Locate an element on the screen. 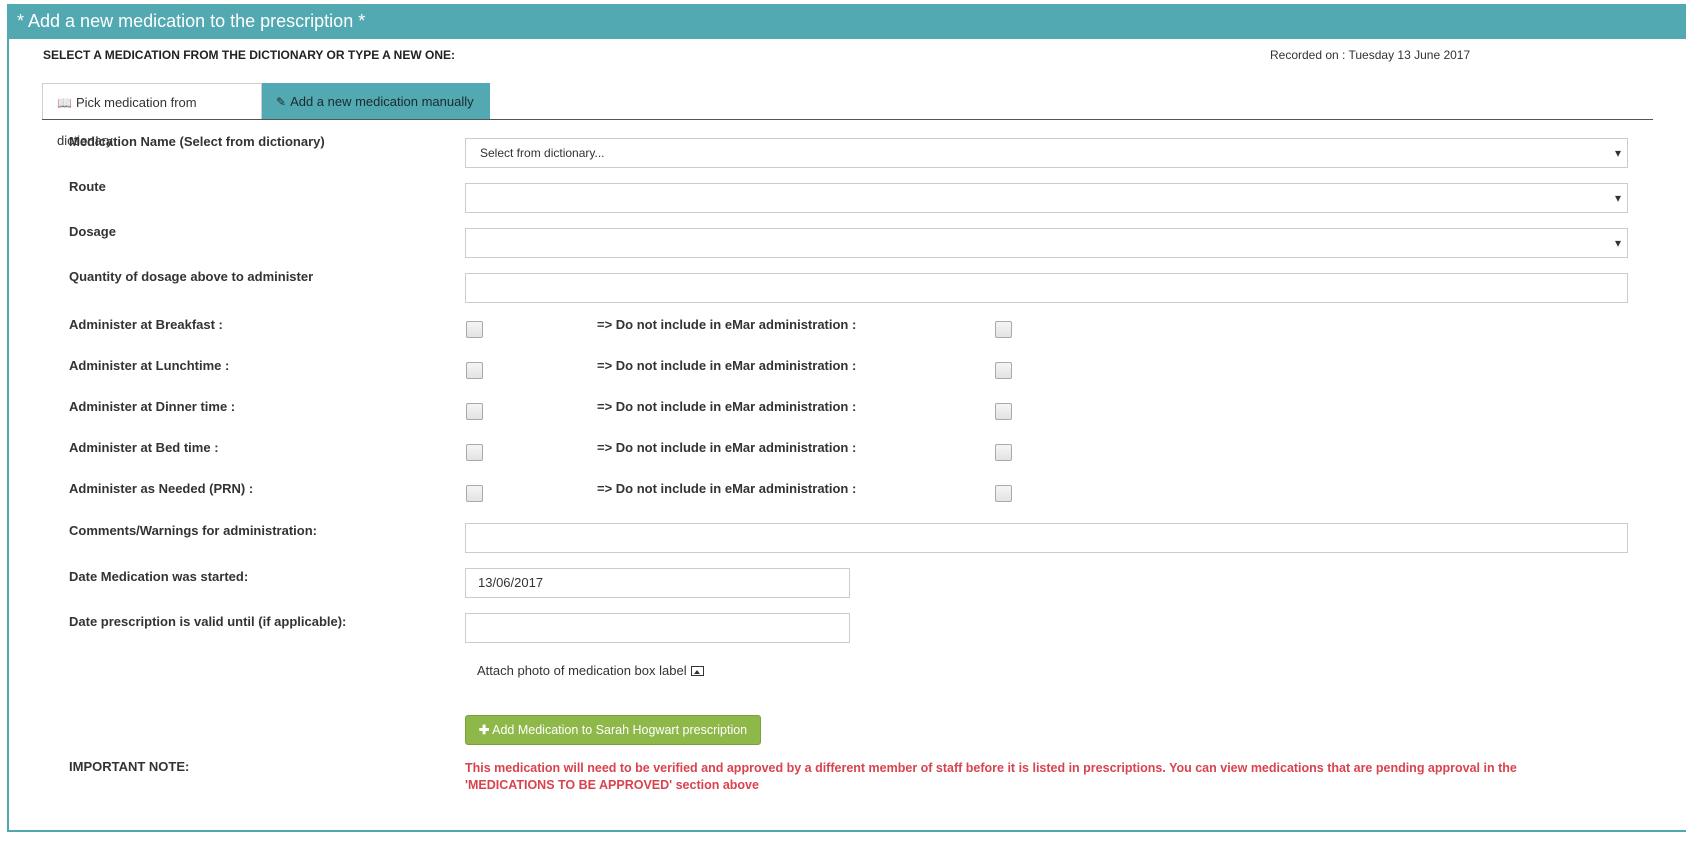 The image size is (1686, 847). administer-lunchtime-label: Administer at Lunchtime : is located at coordinates (149, 365).